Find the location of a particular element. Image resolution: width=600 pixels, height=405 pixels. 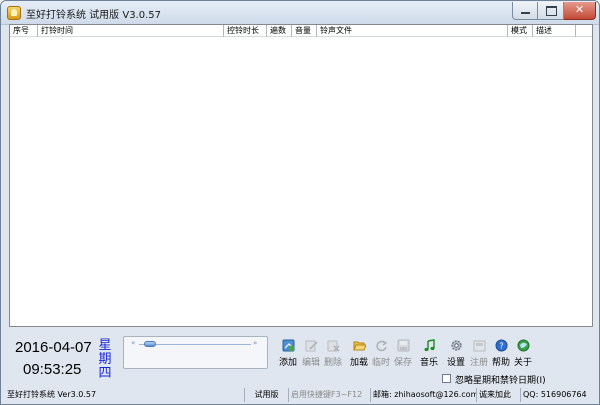

save-label: 保存 is located at coordinates (402, 363).